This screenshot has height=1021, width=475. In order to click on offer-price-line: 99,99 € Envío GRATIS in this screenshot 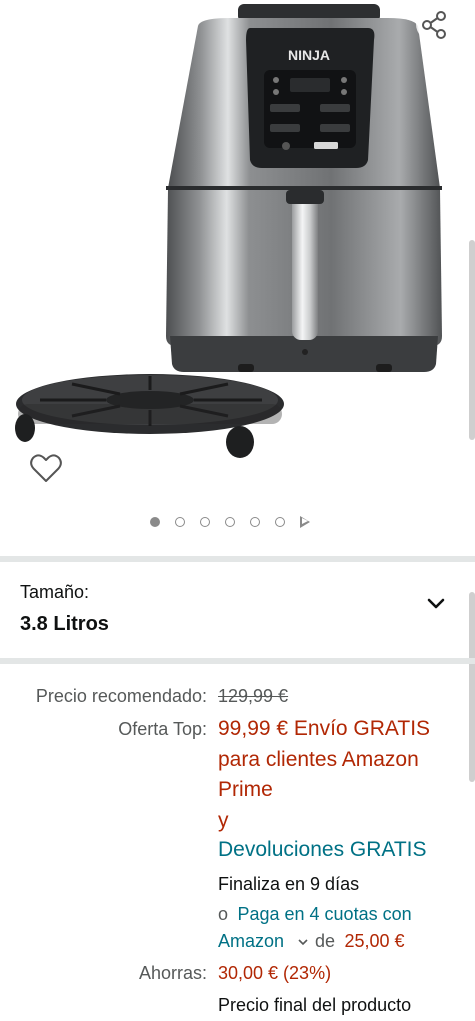, I will do `click(324, 728)`.